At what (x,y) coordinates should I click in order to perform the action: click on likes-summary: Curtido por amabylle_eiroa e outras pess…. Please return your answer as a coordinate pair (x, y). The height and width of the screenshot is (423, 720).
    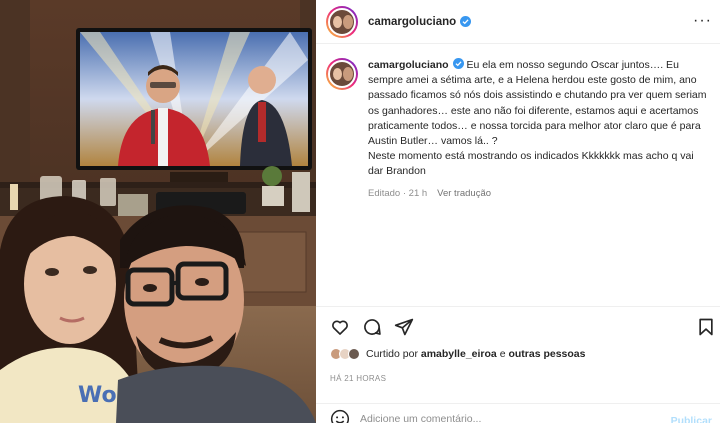
    Looking at the image, I should click on (458, 354).